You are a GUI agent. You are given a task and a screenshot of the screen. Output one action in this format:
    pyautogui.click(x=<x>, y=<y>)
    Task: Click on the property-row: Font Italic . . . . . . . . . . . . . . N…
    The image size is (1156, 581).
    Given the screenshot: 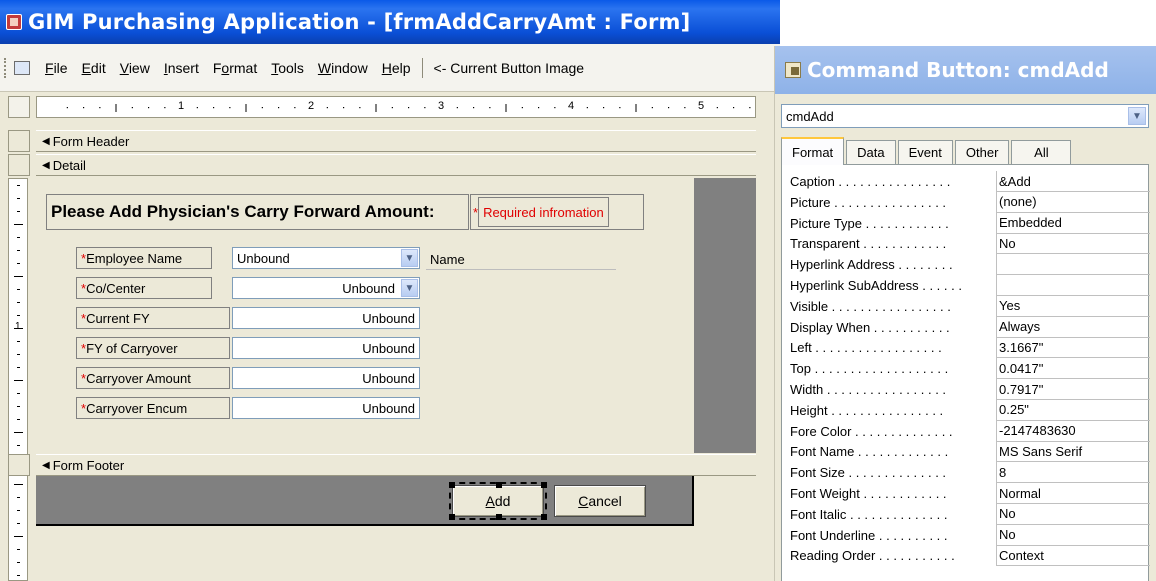 What is the action you would take?
    pyautogui.click(x=966, y=514)
    